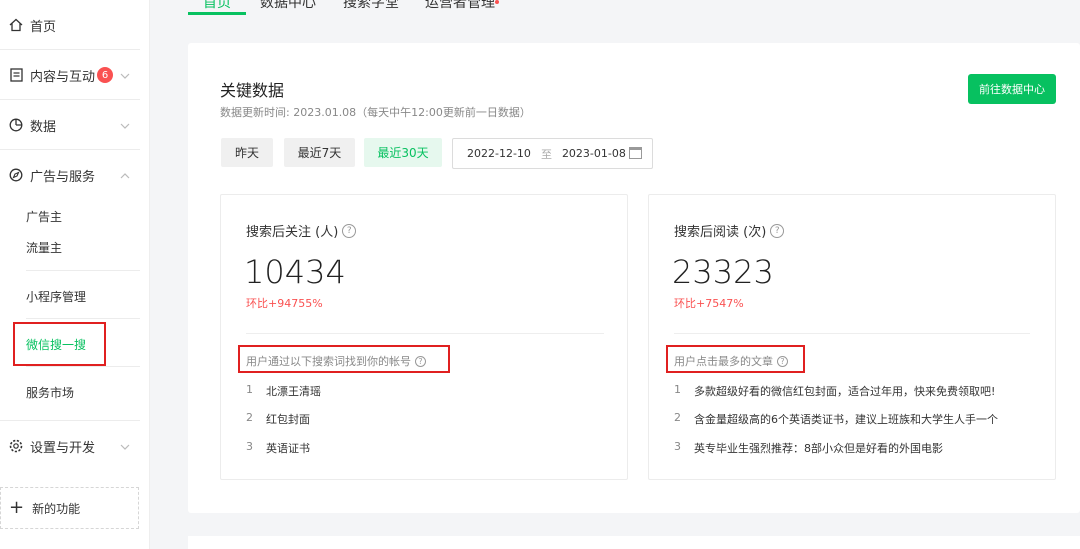 The image size is (1080, 549). I want to click on sidebar-item-settings: 设置与开发, so click(70, 446).